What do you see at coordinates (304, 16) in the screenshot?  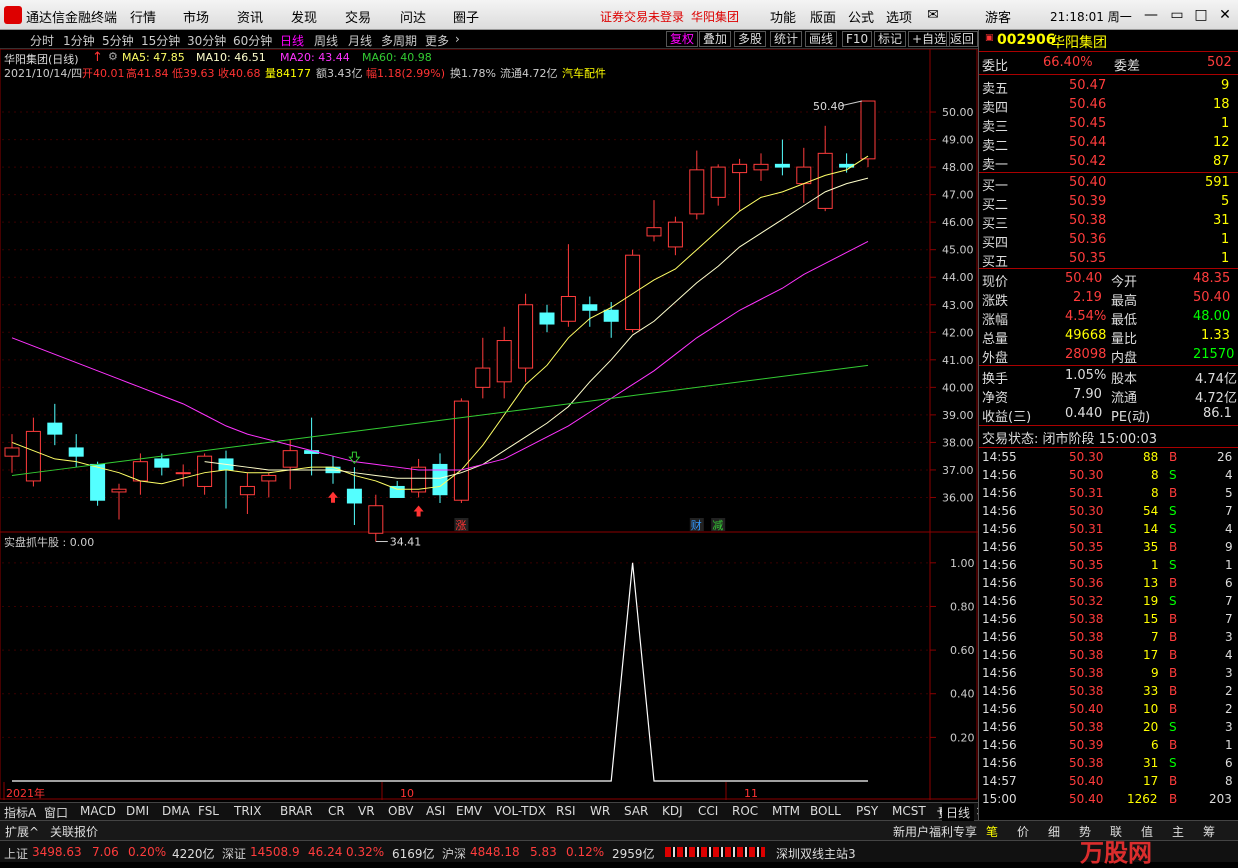 I see `menu-faxian: 发现` at bounding box center [304, 16].